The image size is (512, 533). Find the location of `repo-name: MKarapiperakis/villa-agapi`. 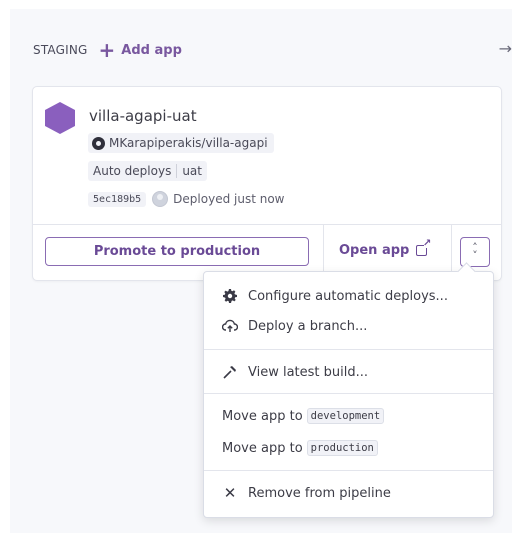

repo-name: MKarapiperakis/villa-agapi is located at coordinates (188, 143).